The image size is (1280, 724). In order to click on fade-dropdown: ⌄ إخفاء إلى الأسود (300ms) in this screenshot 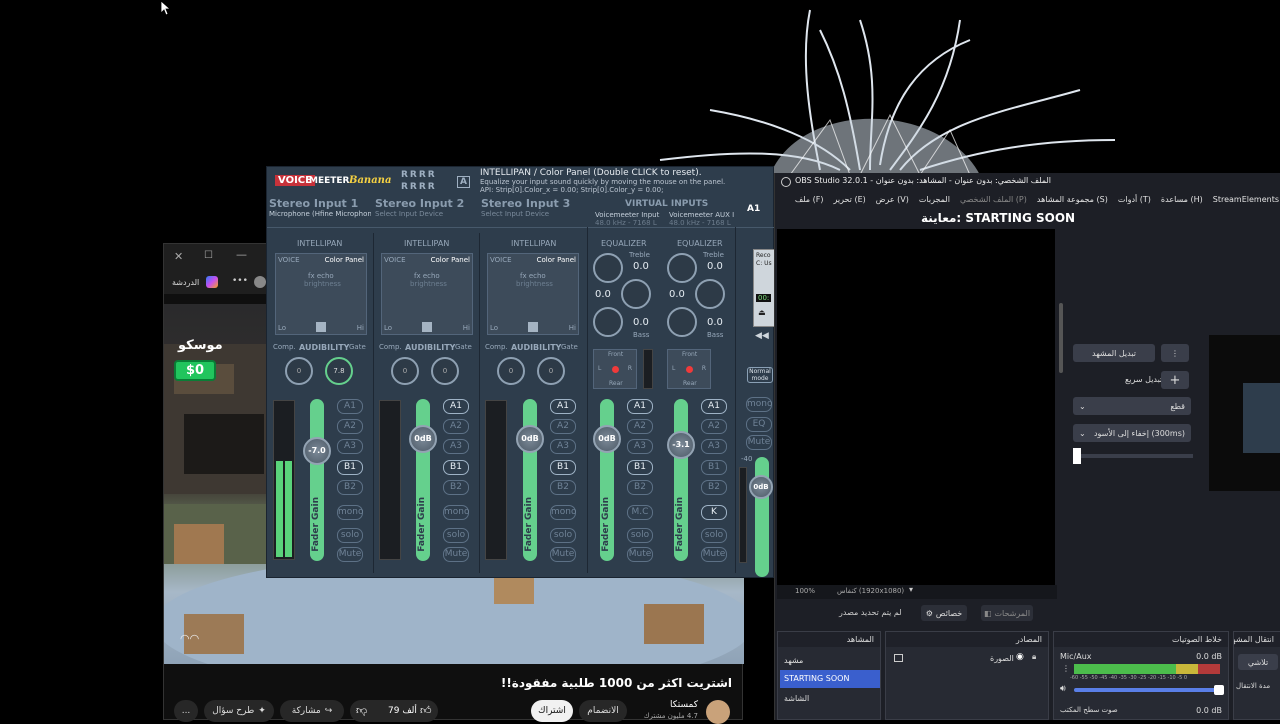, I will do `click(1132, 433)`.